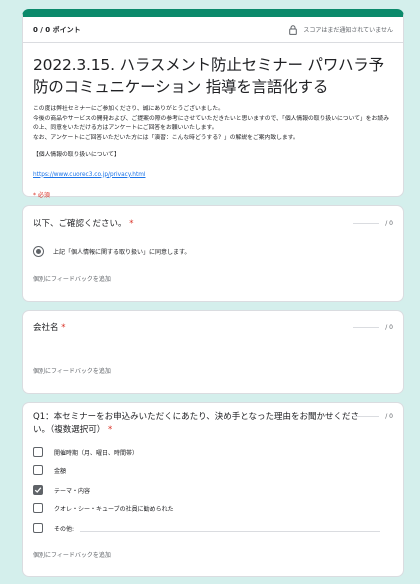 The height and width of the screenshot is (584, 420). Describe the element at coordinates (293, 29) in the screenshot. I see `lock-icon` at that location.